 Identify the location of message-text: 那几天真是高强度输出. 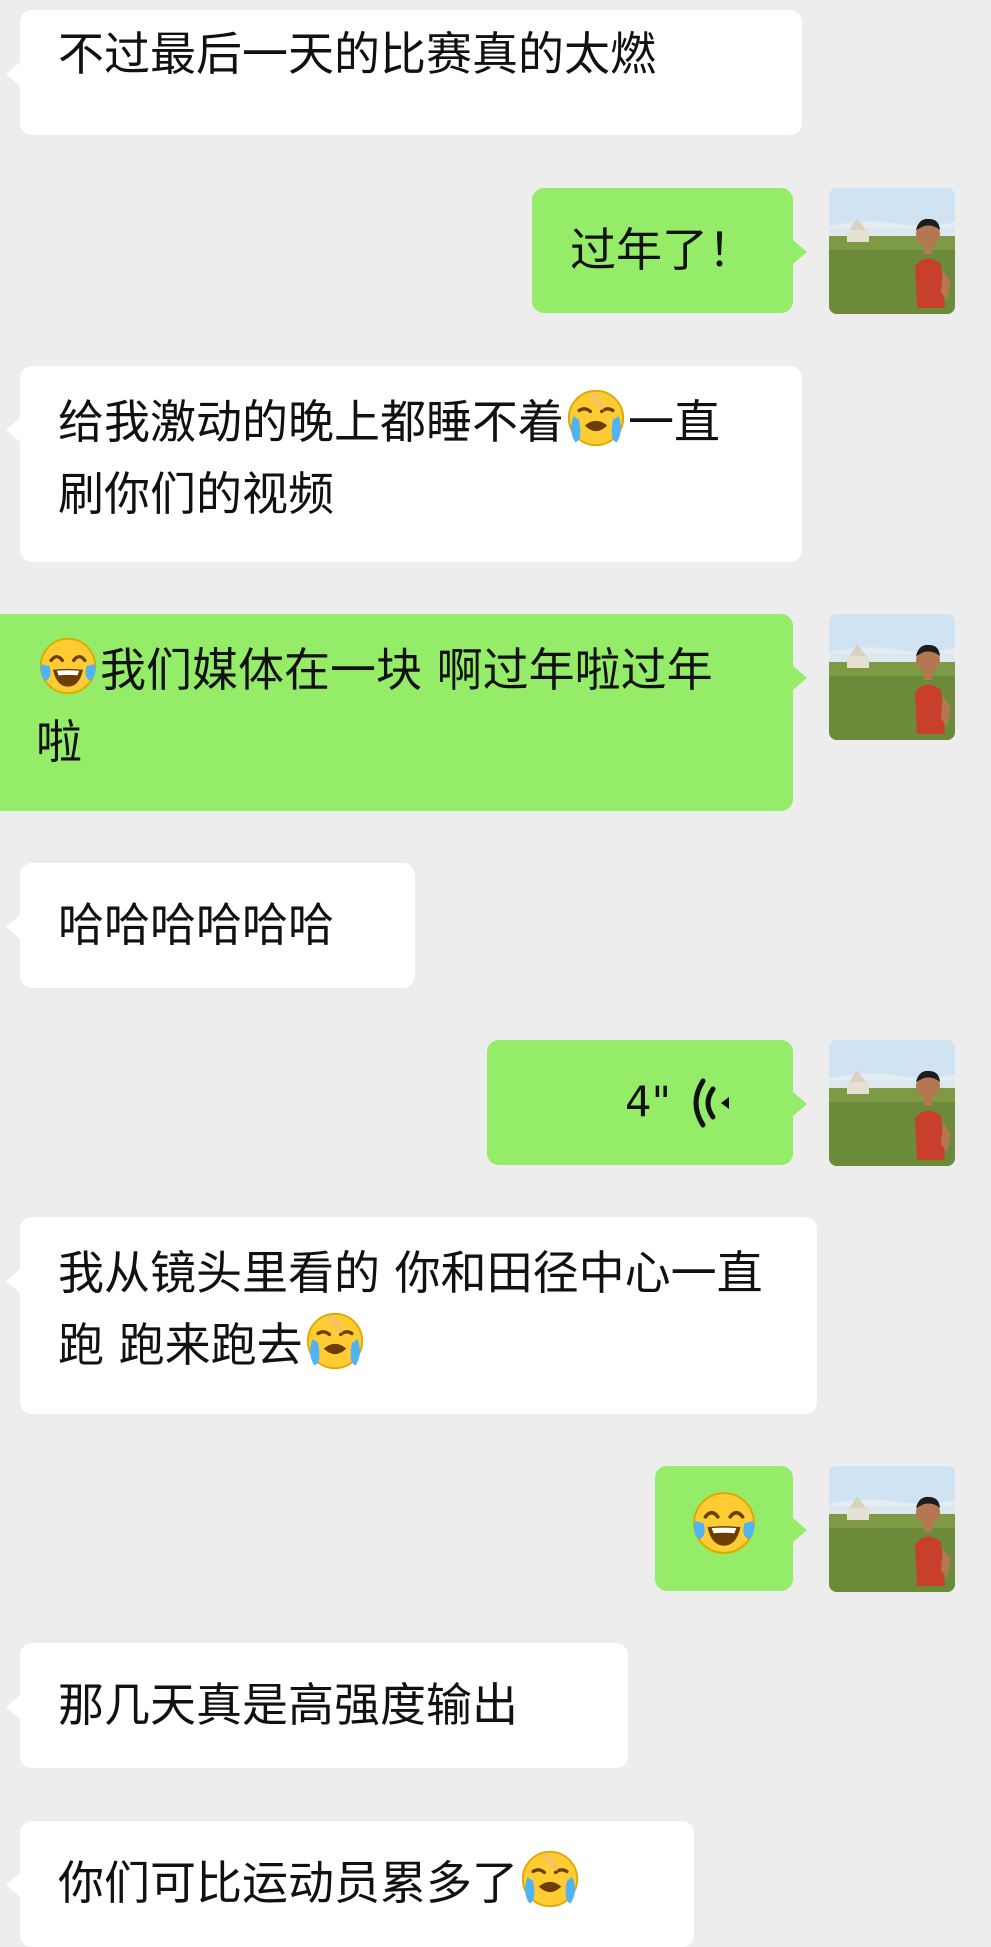
(288, 1705).